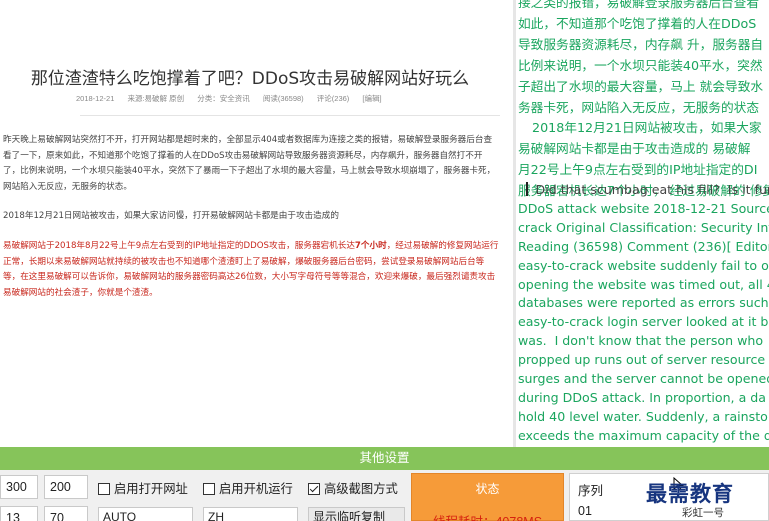 This screenshot has height=521, width=769. Describe the element at coordinates (384, 458) in the screenshot. I see `other-settings-bar: 其他设置` at that location.